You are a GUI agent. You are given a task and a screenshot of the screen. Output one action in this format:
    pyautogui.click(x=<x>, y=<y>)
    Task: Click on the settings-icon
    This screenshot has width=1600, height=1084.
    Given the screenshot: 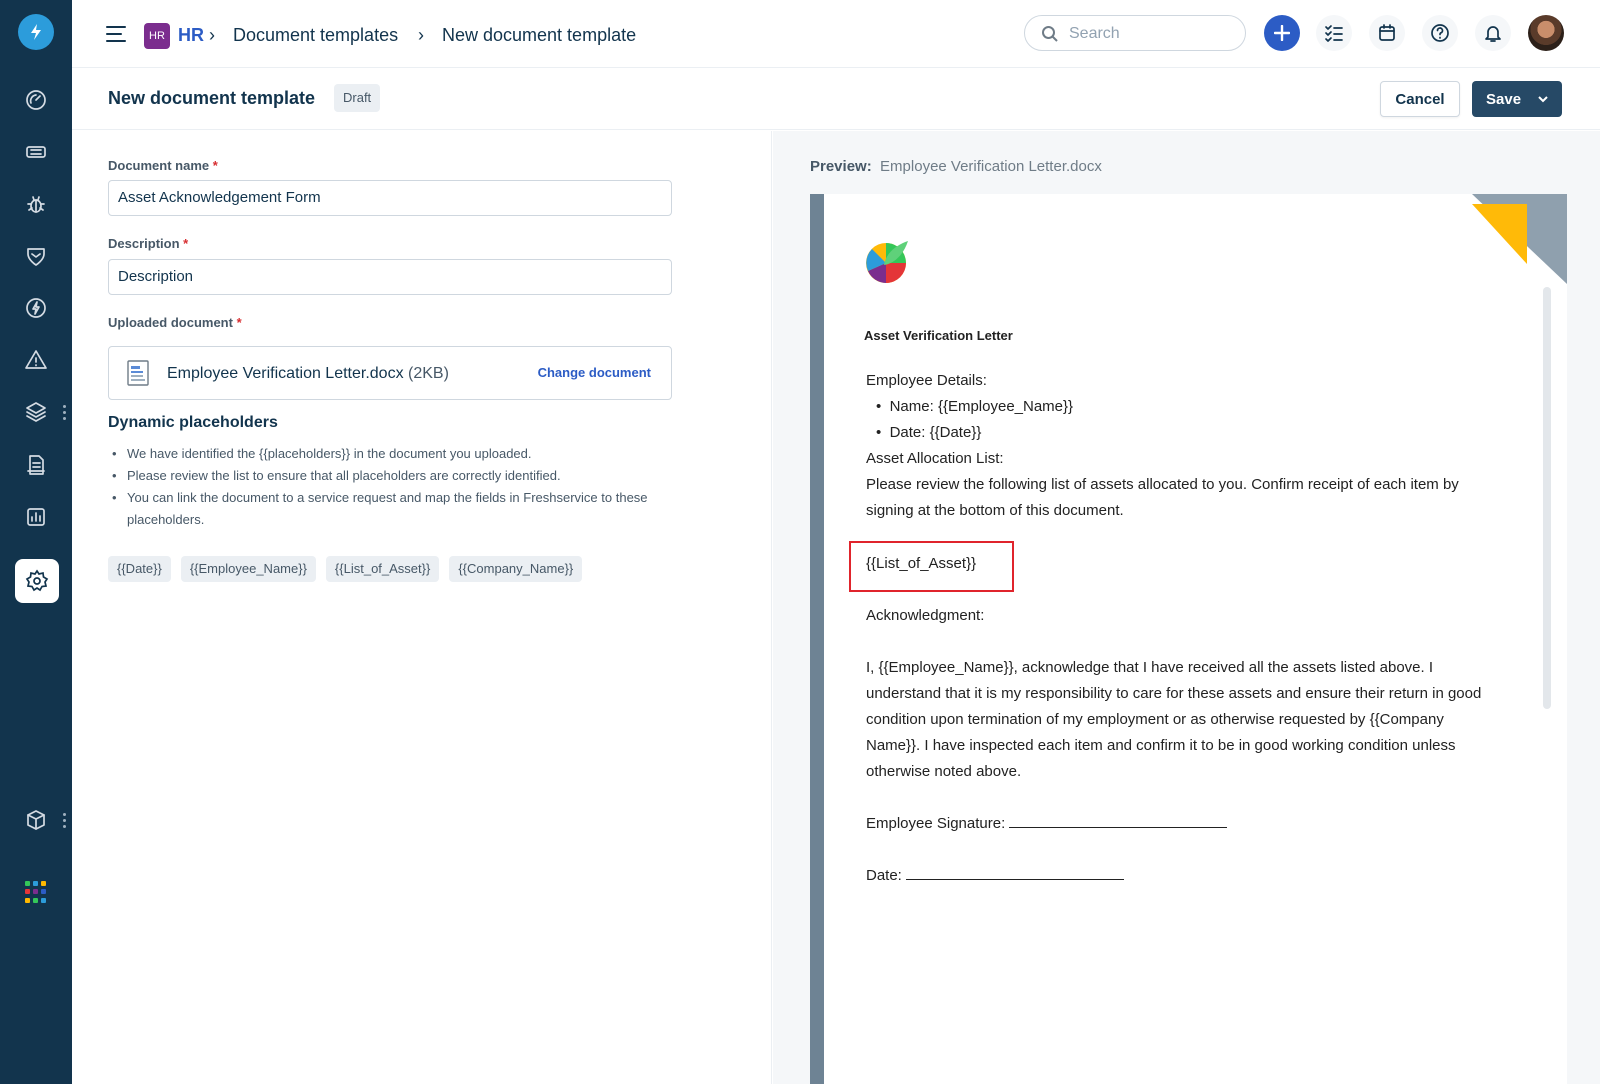 What is the action you would take?
    pyautogui.click(x=37, y=581)
    